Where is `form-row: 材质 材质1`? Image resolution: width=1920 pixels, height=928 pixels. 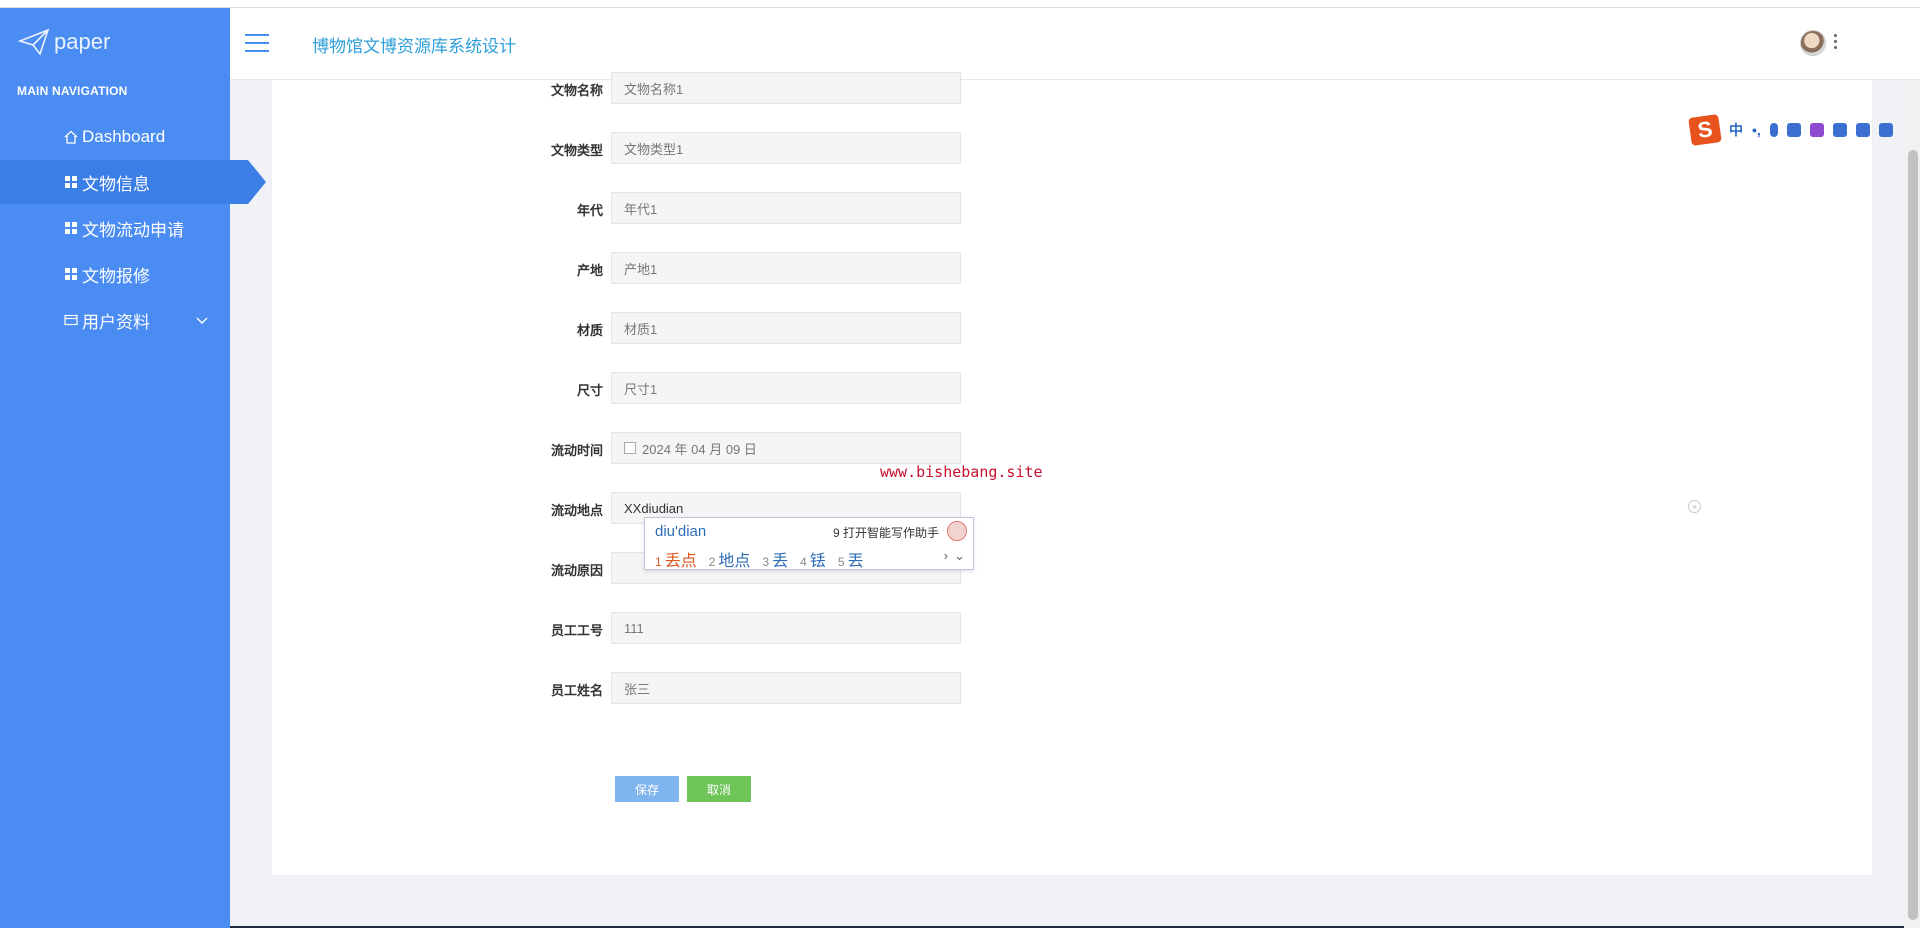 form-row: 材质 材质1 is located at coordinates (621, 328).